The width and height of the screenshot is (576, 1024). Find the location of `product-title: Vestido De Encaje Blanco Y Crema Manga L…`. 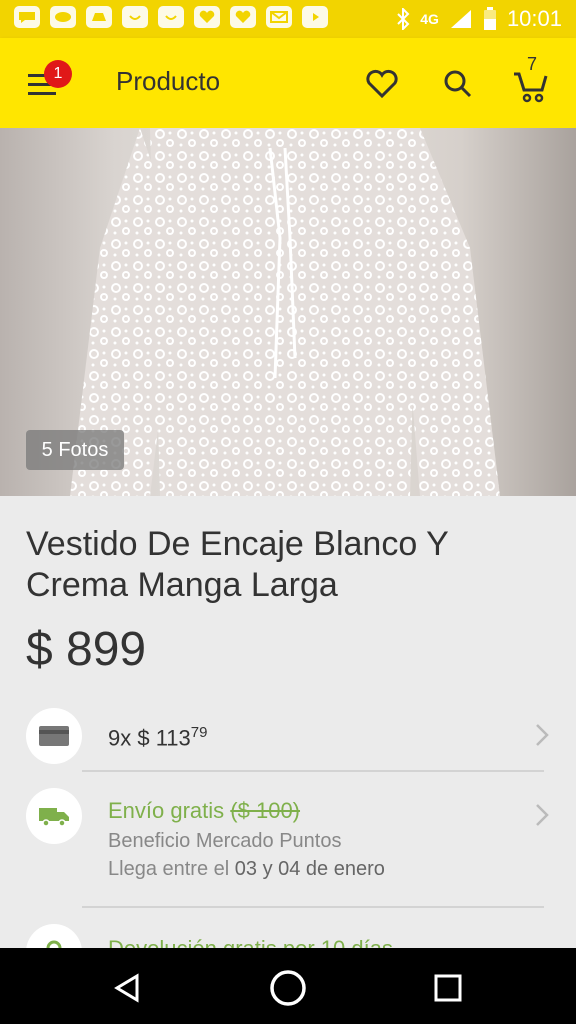

product-title: Vestido De Encaje Blanco Y Crema Manga L… is located at coordinates (237, 564).